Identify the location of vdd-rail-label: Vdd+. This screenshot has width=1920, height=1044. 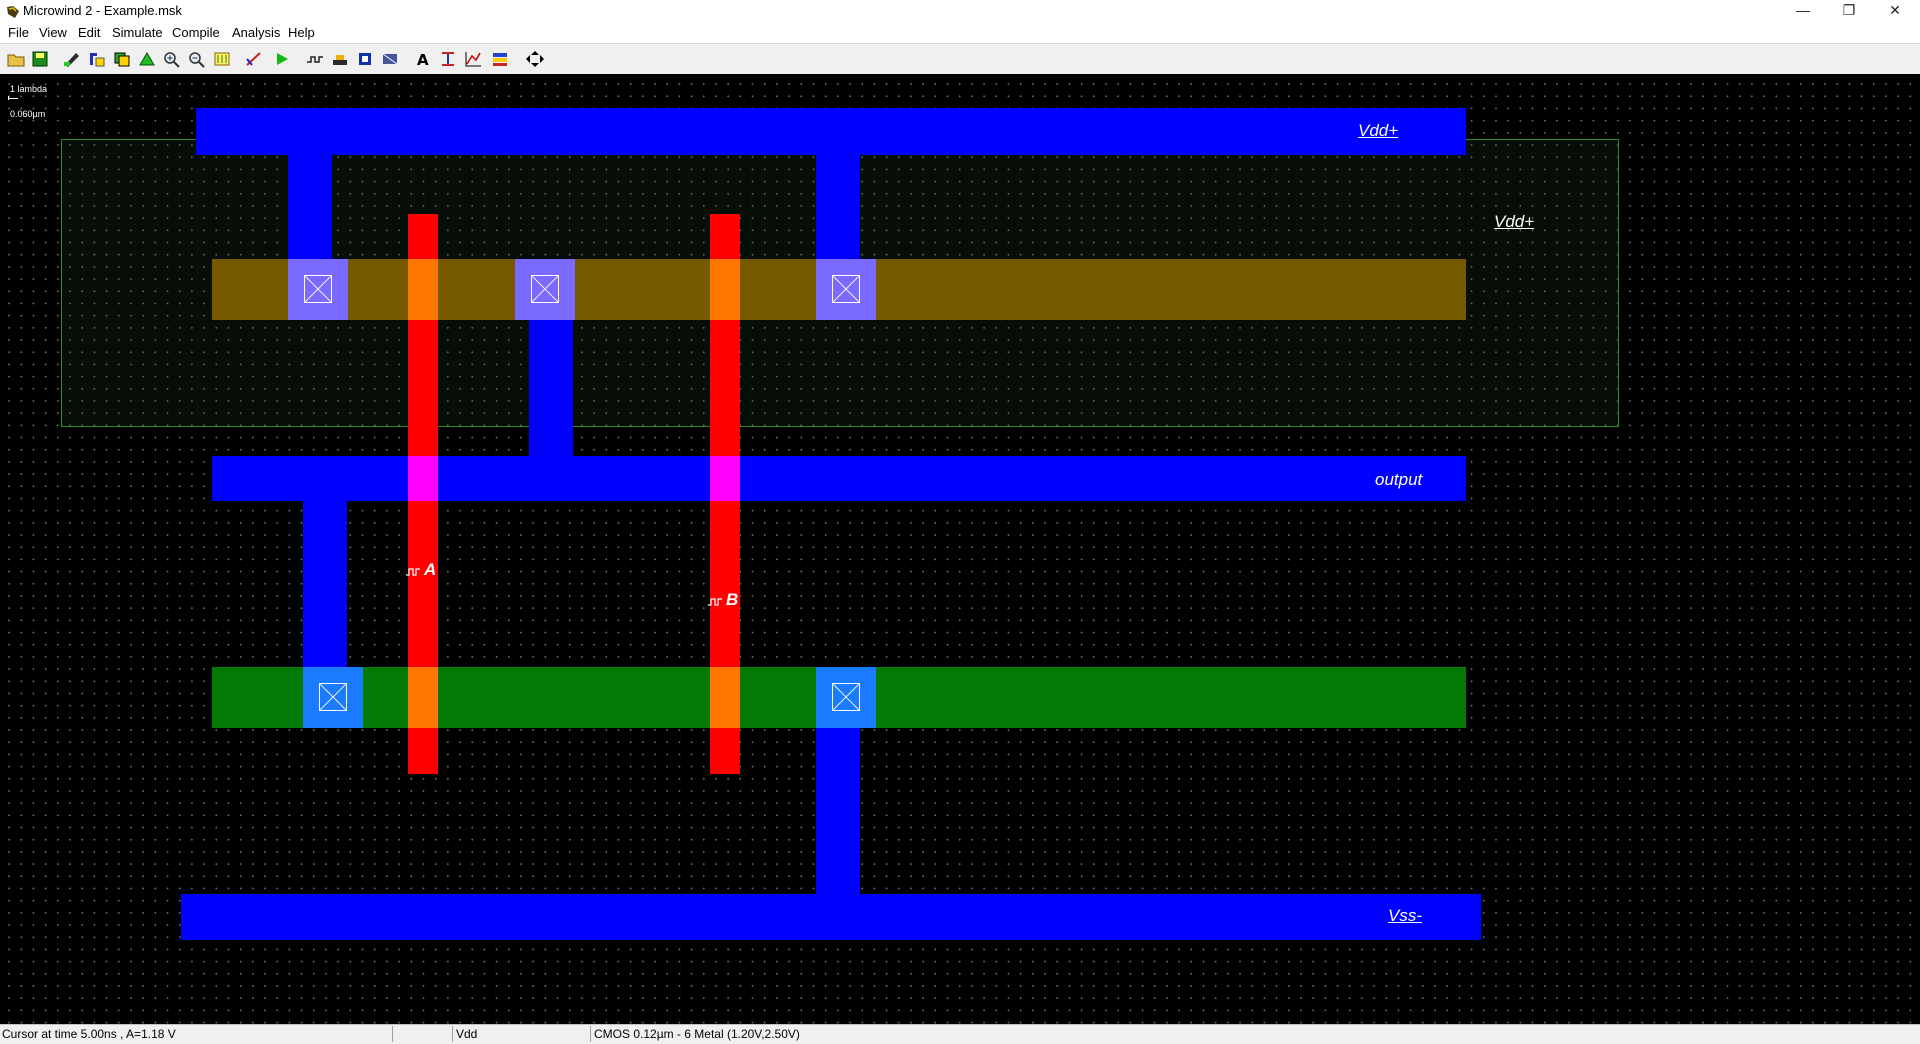
(1378, 131).